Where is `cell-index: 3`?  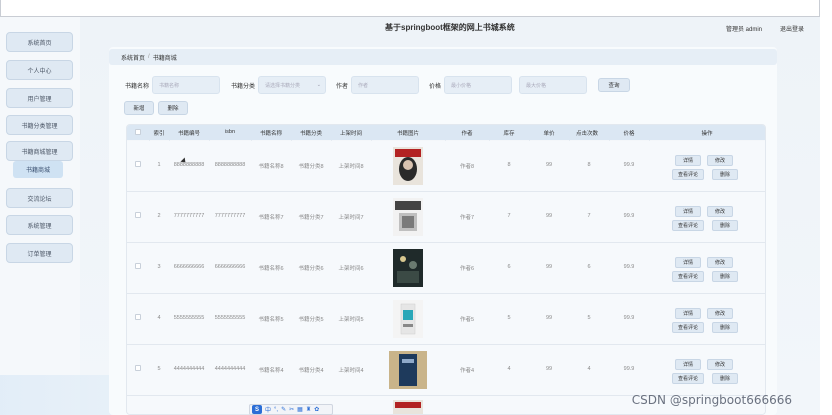 cell-index: 3 is located at coordinates (159, 267).